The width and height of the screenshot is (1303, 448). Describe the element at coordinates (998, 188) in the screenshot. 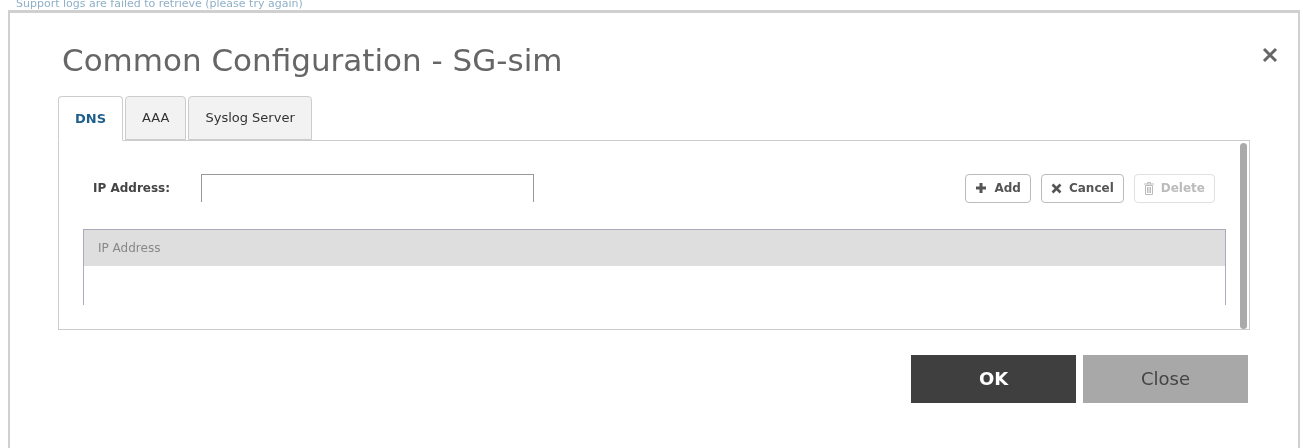

I see `add-button: Add` at that location.